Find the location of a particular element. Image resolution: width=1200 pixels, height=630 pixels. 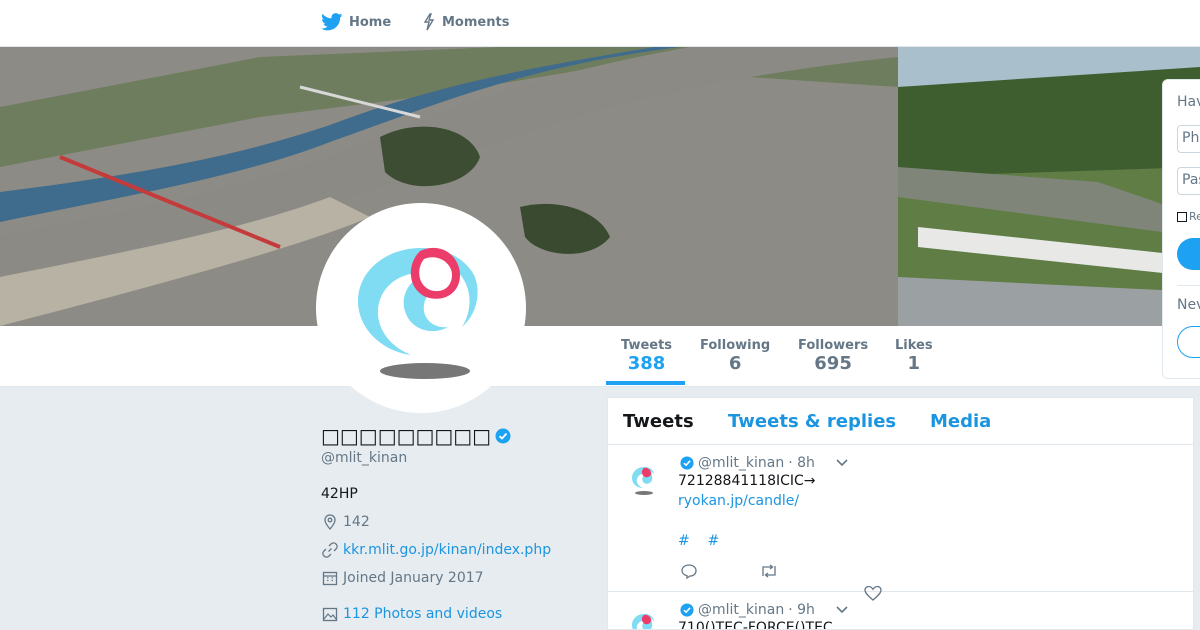

login-card: Hav Ph Pas Re Nev is located at coordinates (1181, 229).